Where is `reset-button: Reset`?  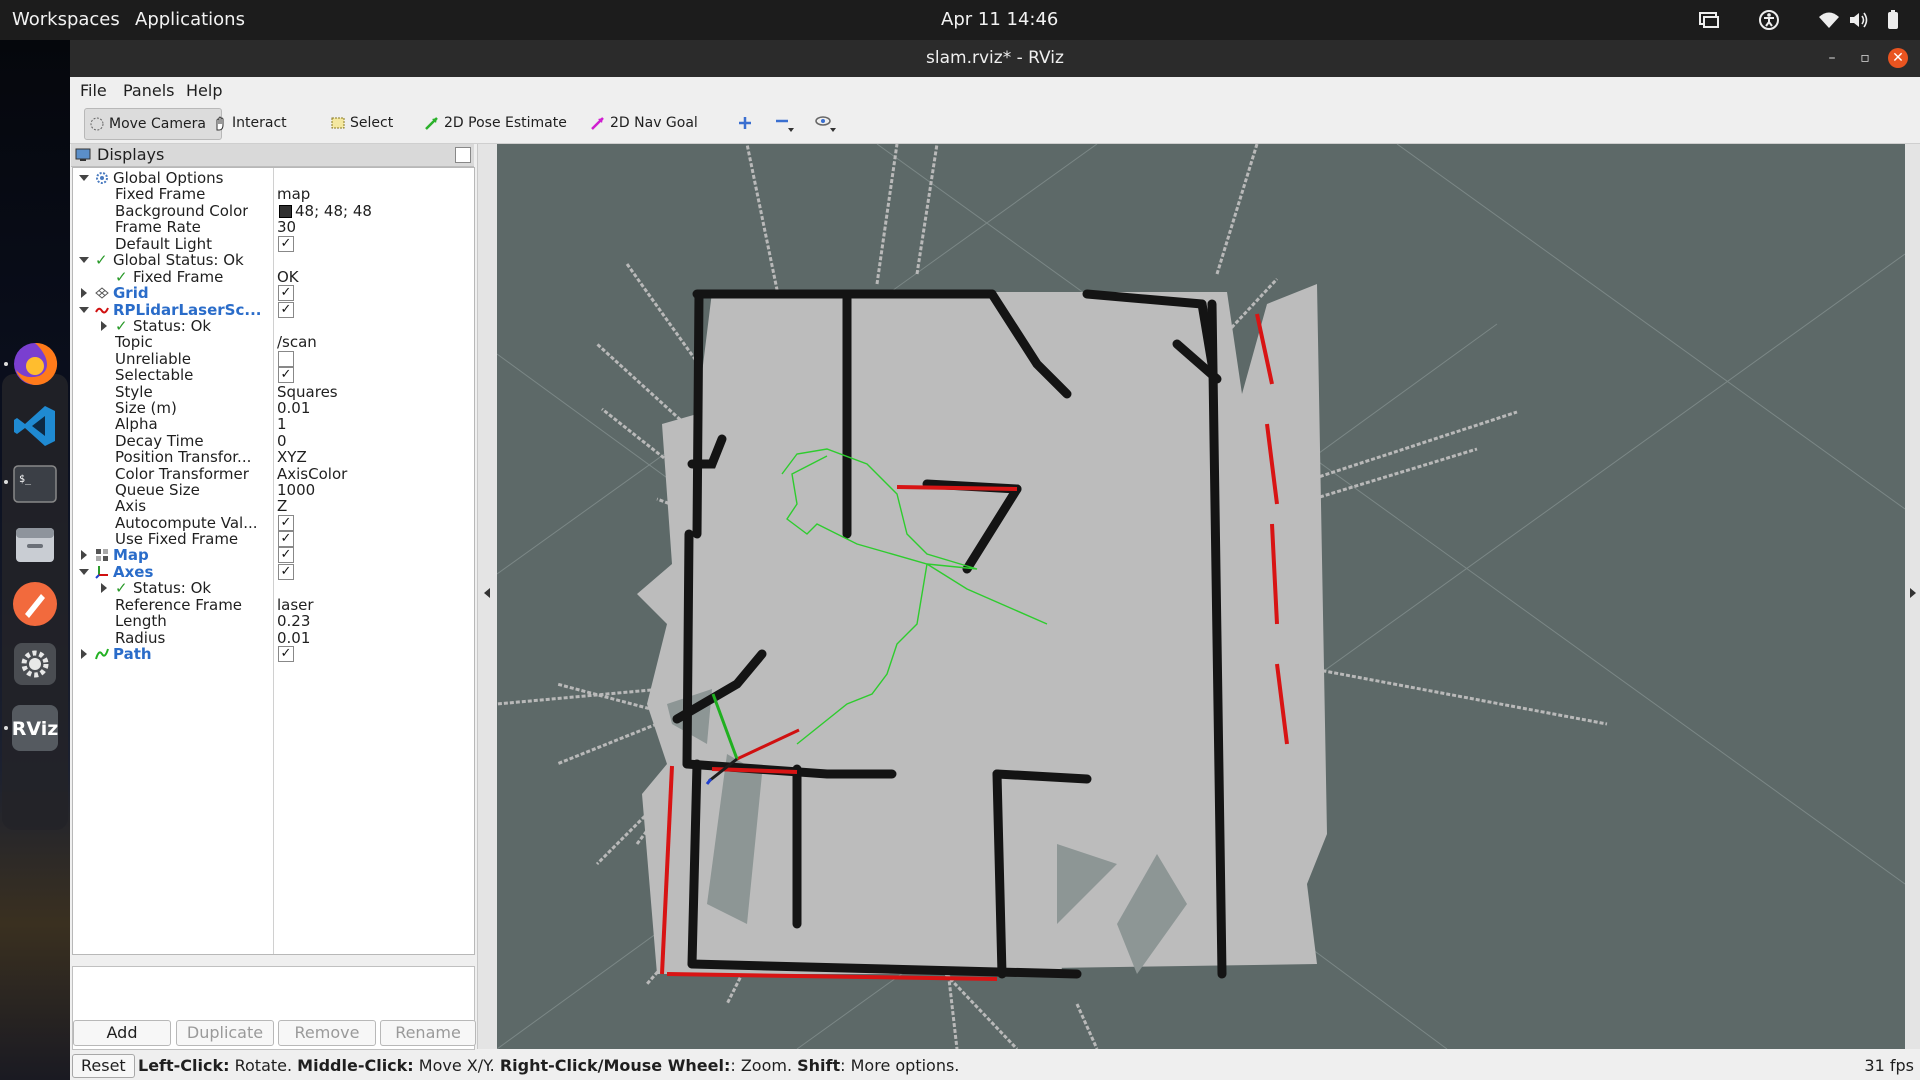 reset-button: Reset is located at coordinates (103, 1066).